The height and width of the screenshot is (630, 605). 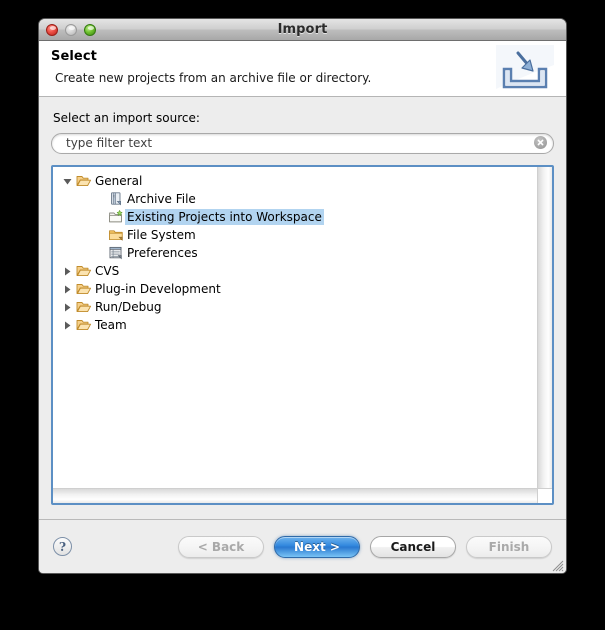 What do you see at coordinates (107, 271) in the screenshot?
I see `tree-item-label: CVS` at bounding box center [107, 271].